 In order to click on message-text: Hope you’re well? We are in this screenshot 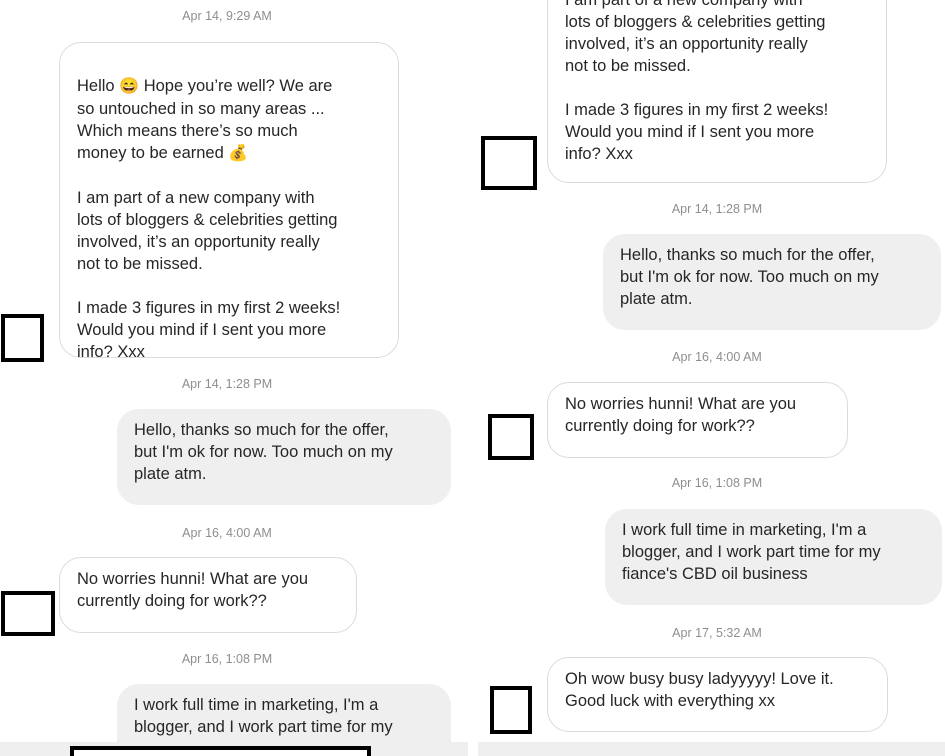, I will do `click(236, 86)`.